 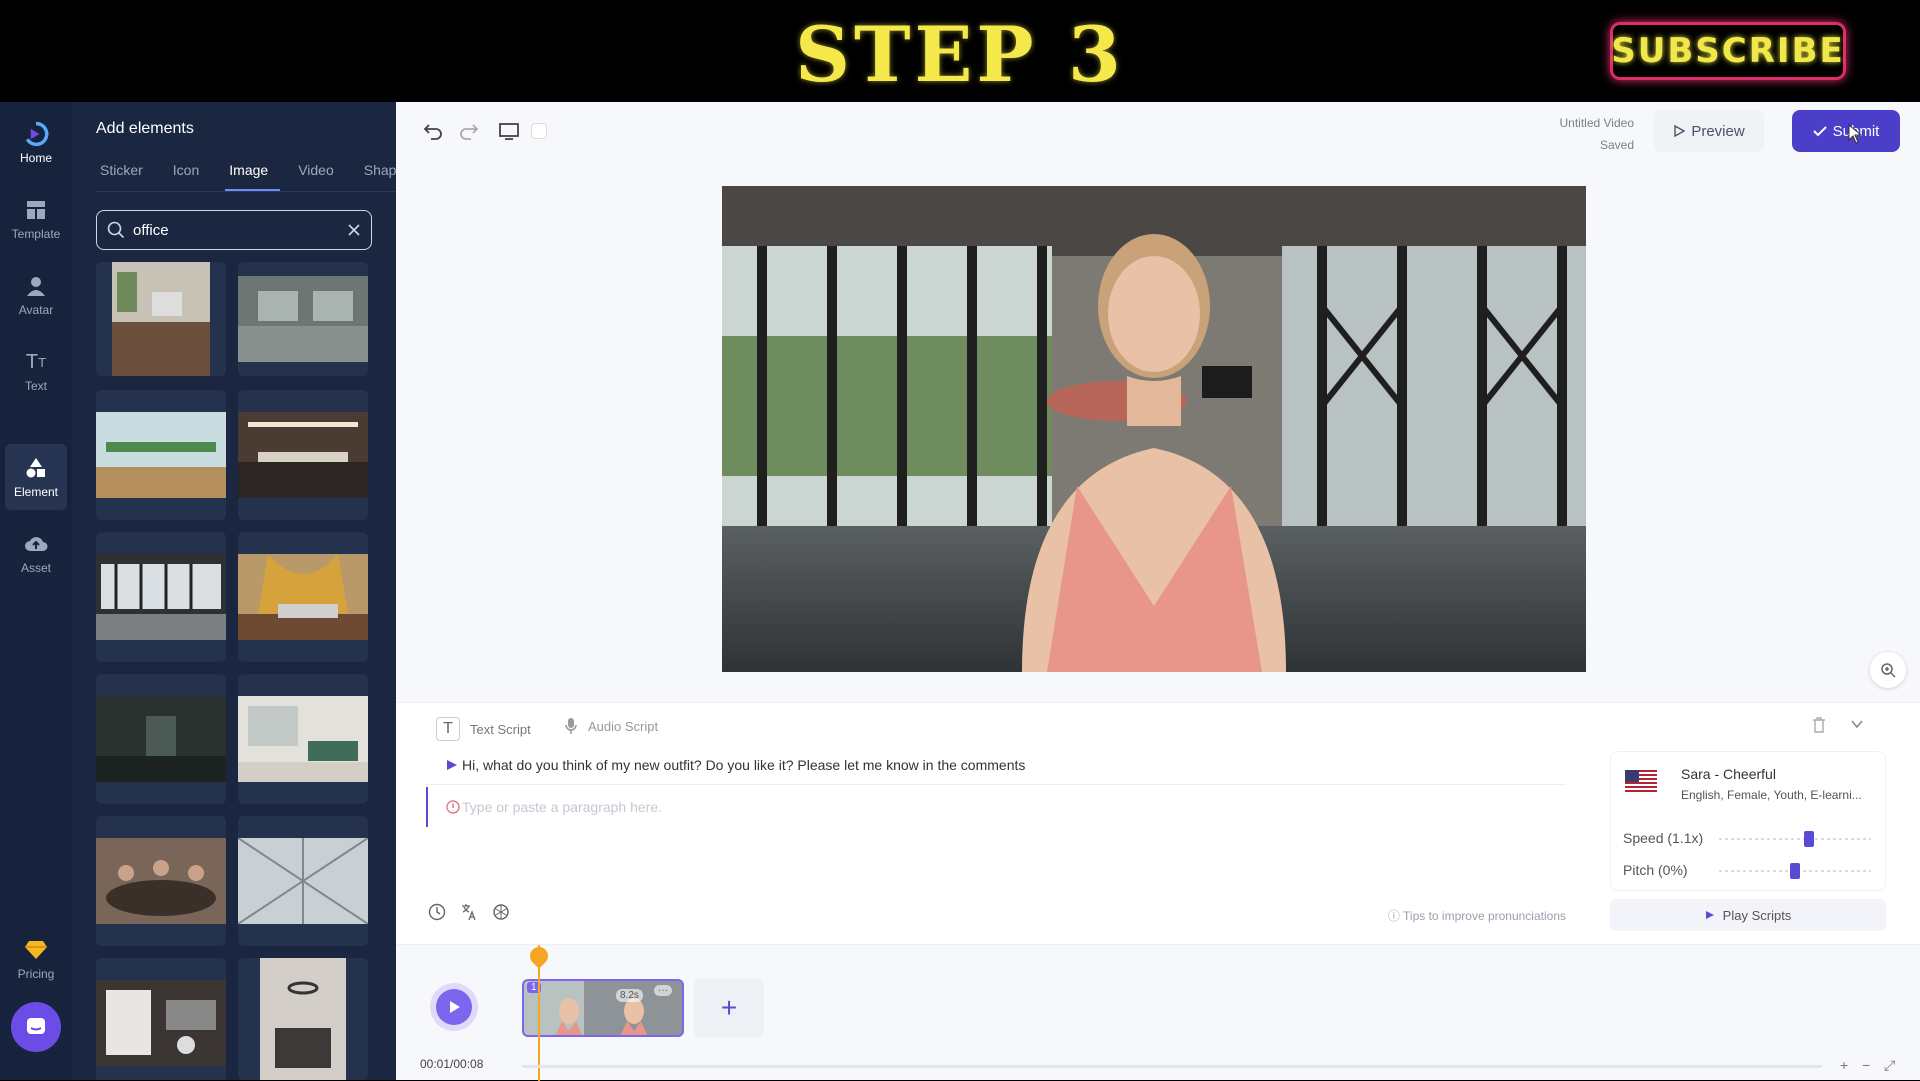 What do you see at coordinates (1709, 915) in the screenshot?
I see `play-icon` at bounding box center [1709, 915].